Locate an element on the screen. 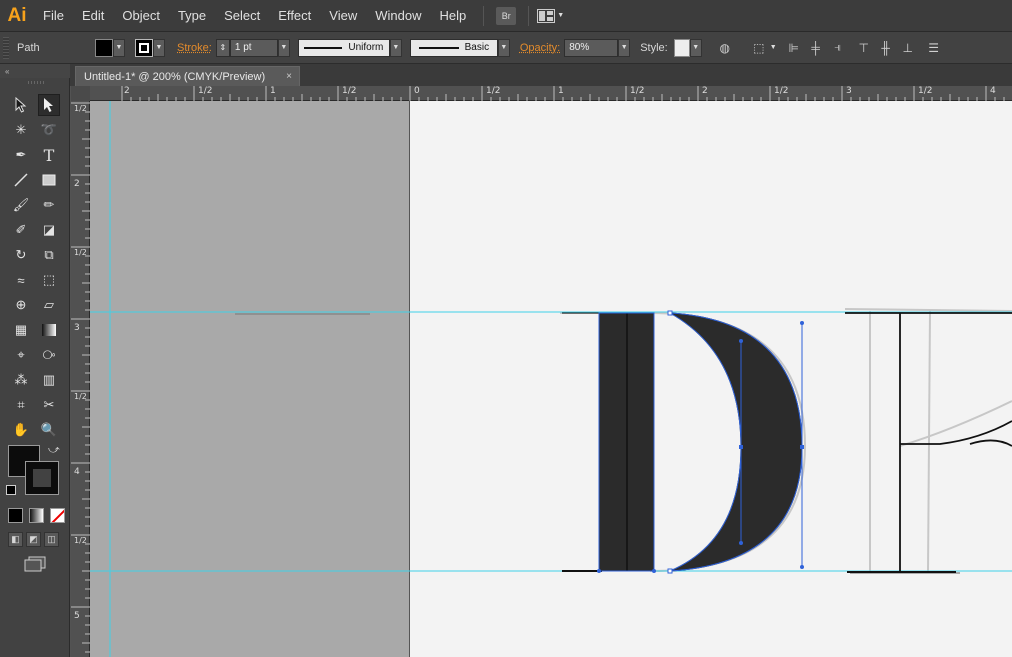 The width and height of the screenshot is (1012, 657). artboard-tool-icon: ⌗ is located at coordinates (21, 405).